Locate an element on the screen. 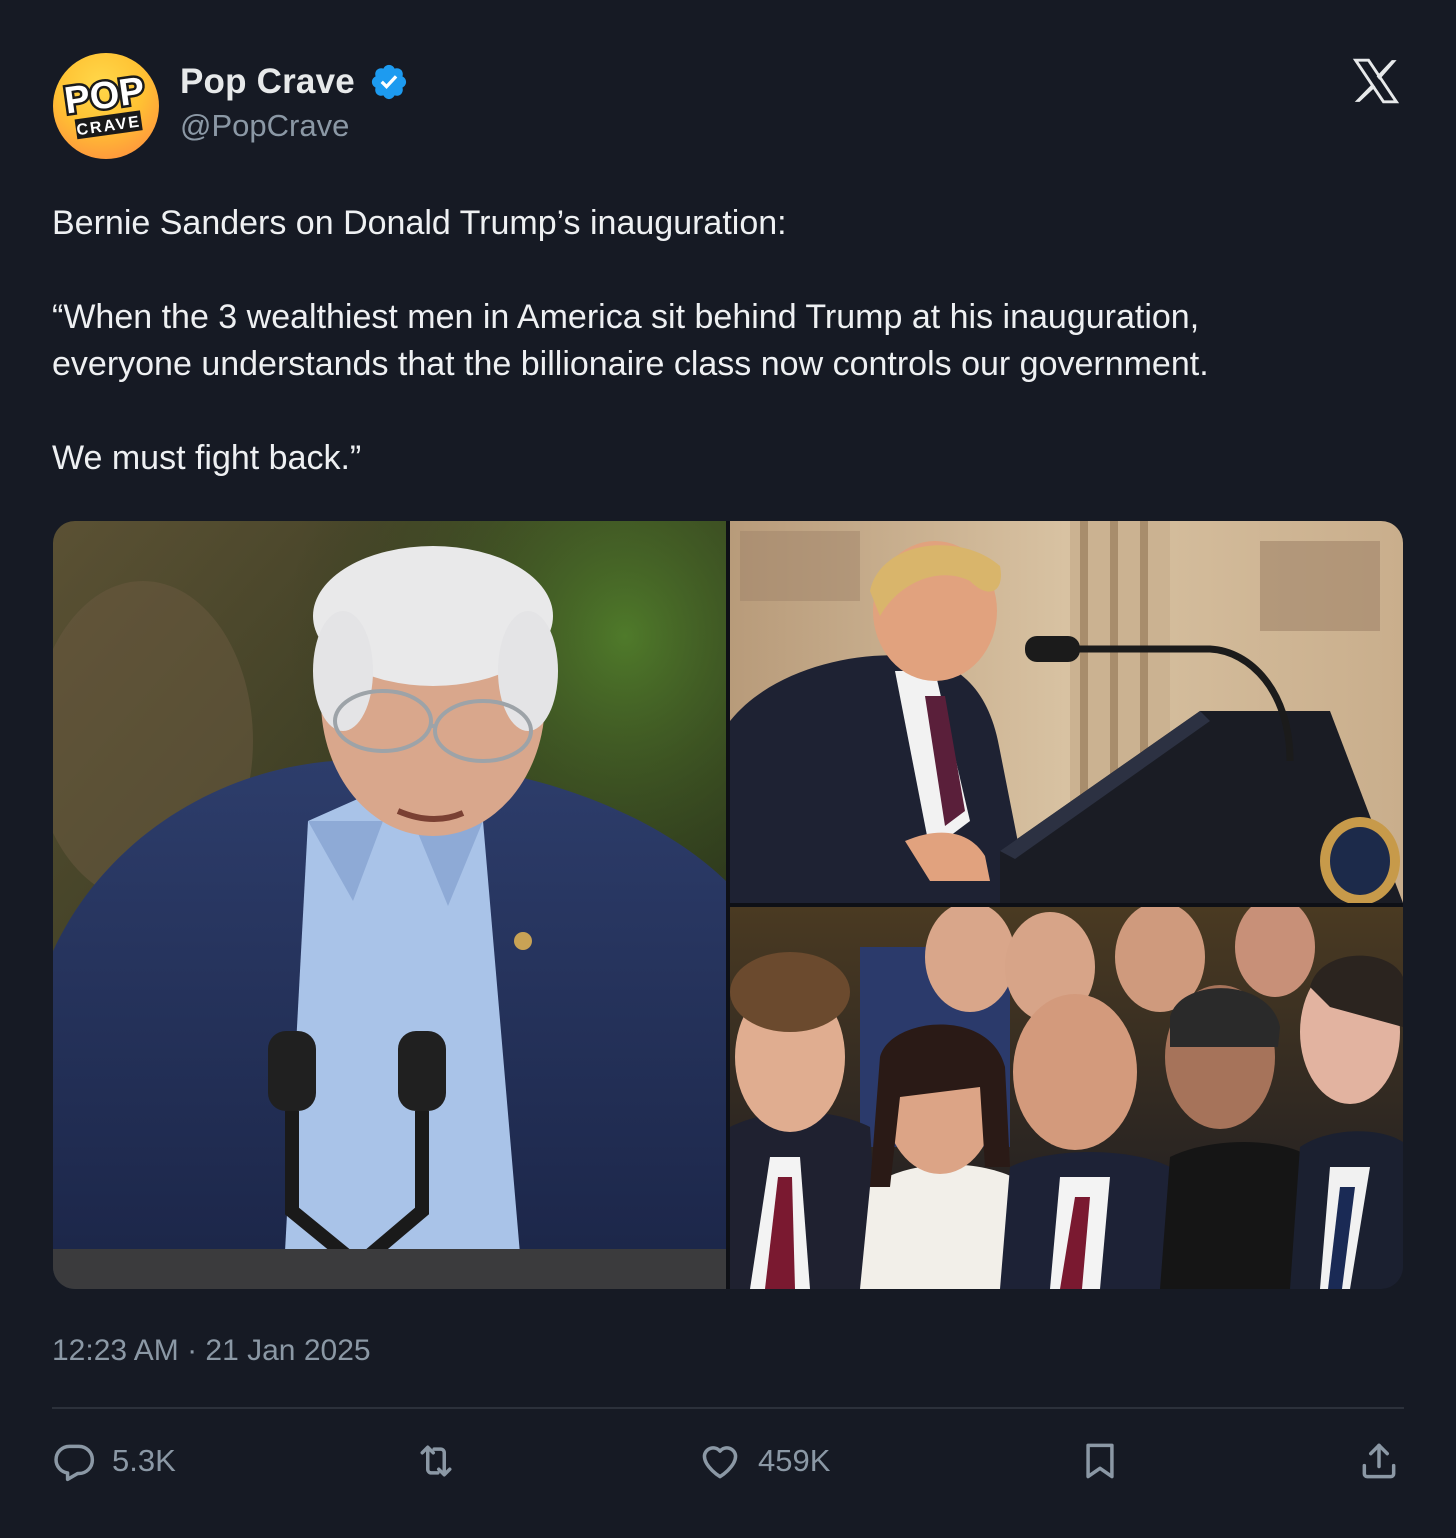 The height and width of the screenshot is (1538, 1456). tweet-timestamp: 12:23 AM · 21 Jan 2025 is located at coordinates (211, 1351).